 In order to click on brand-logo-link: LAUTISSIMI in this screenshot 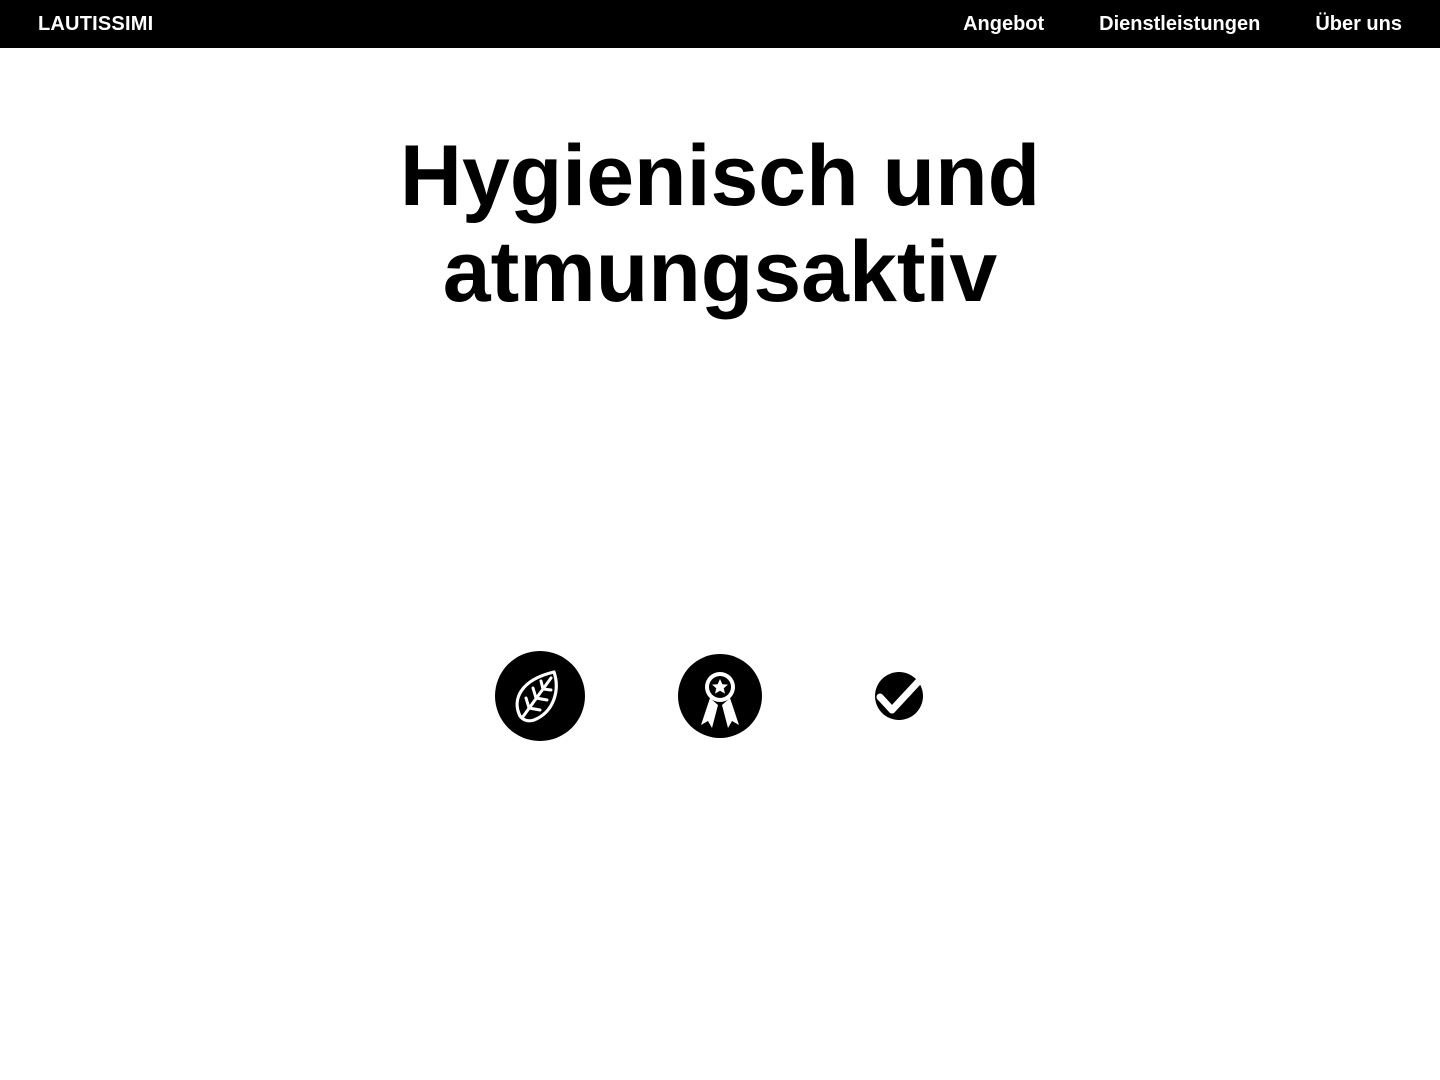, I will do `click(95, 24)`.